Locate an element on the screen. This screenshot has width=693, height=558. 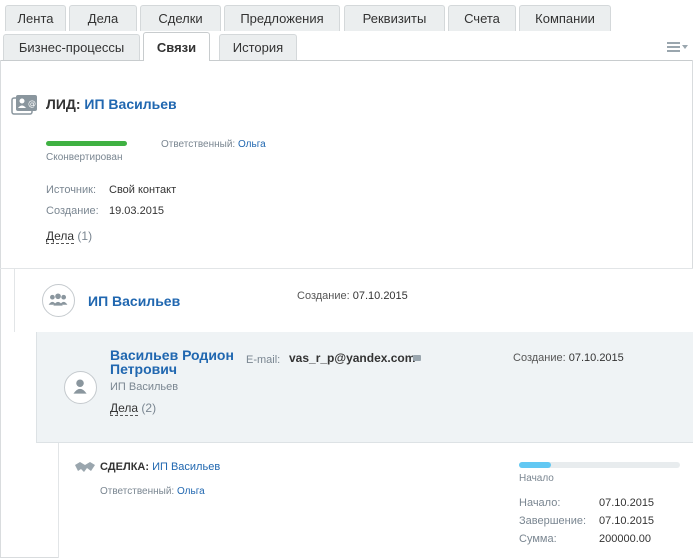
contact-activities-count: (2) is located at coordinates (149, 408).